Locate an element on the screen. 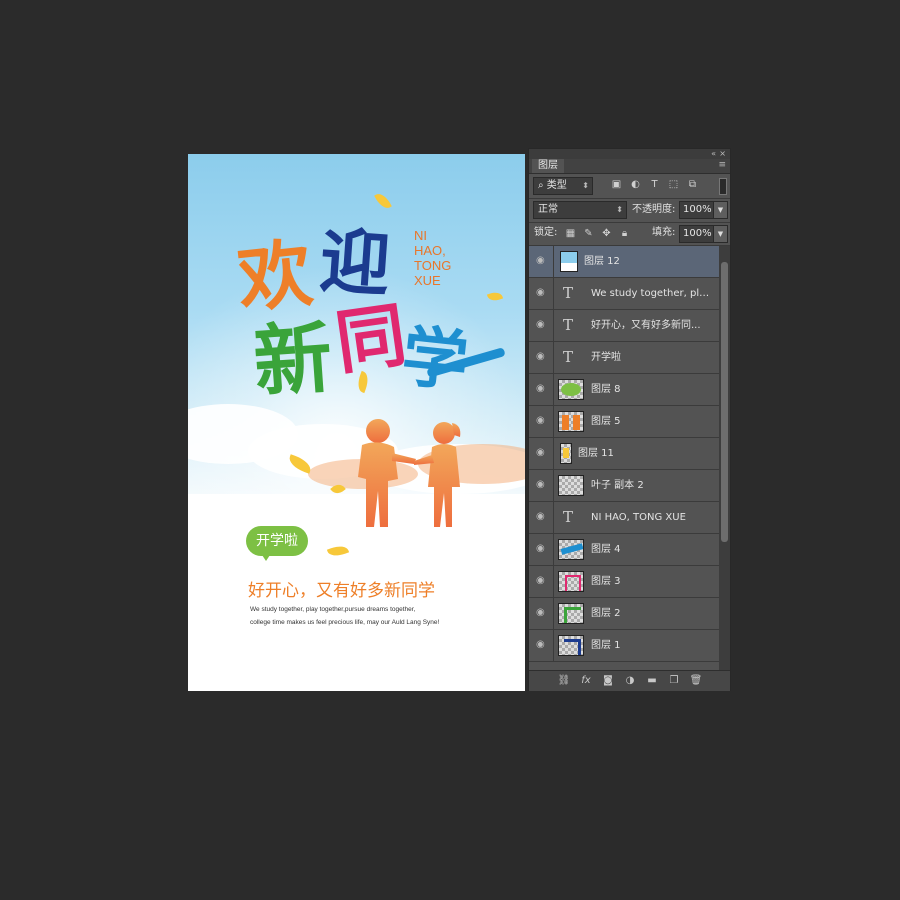  panel-title-bar: « × is located at coordinates (629, 154).